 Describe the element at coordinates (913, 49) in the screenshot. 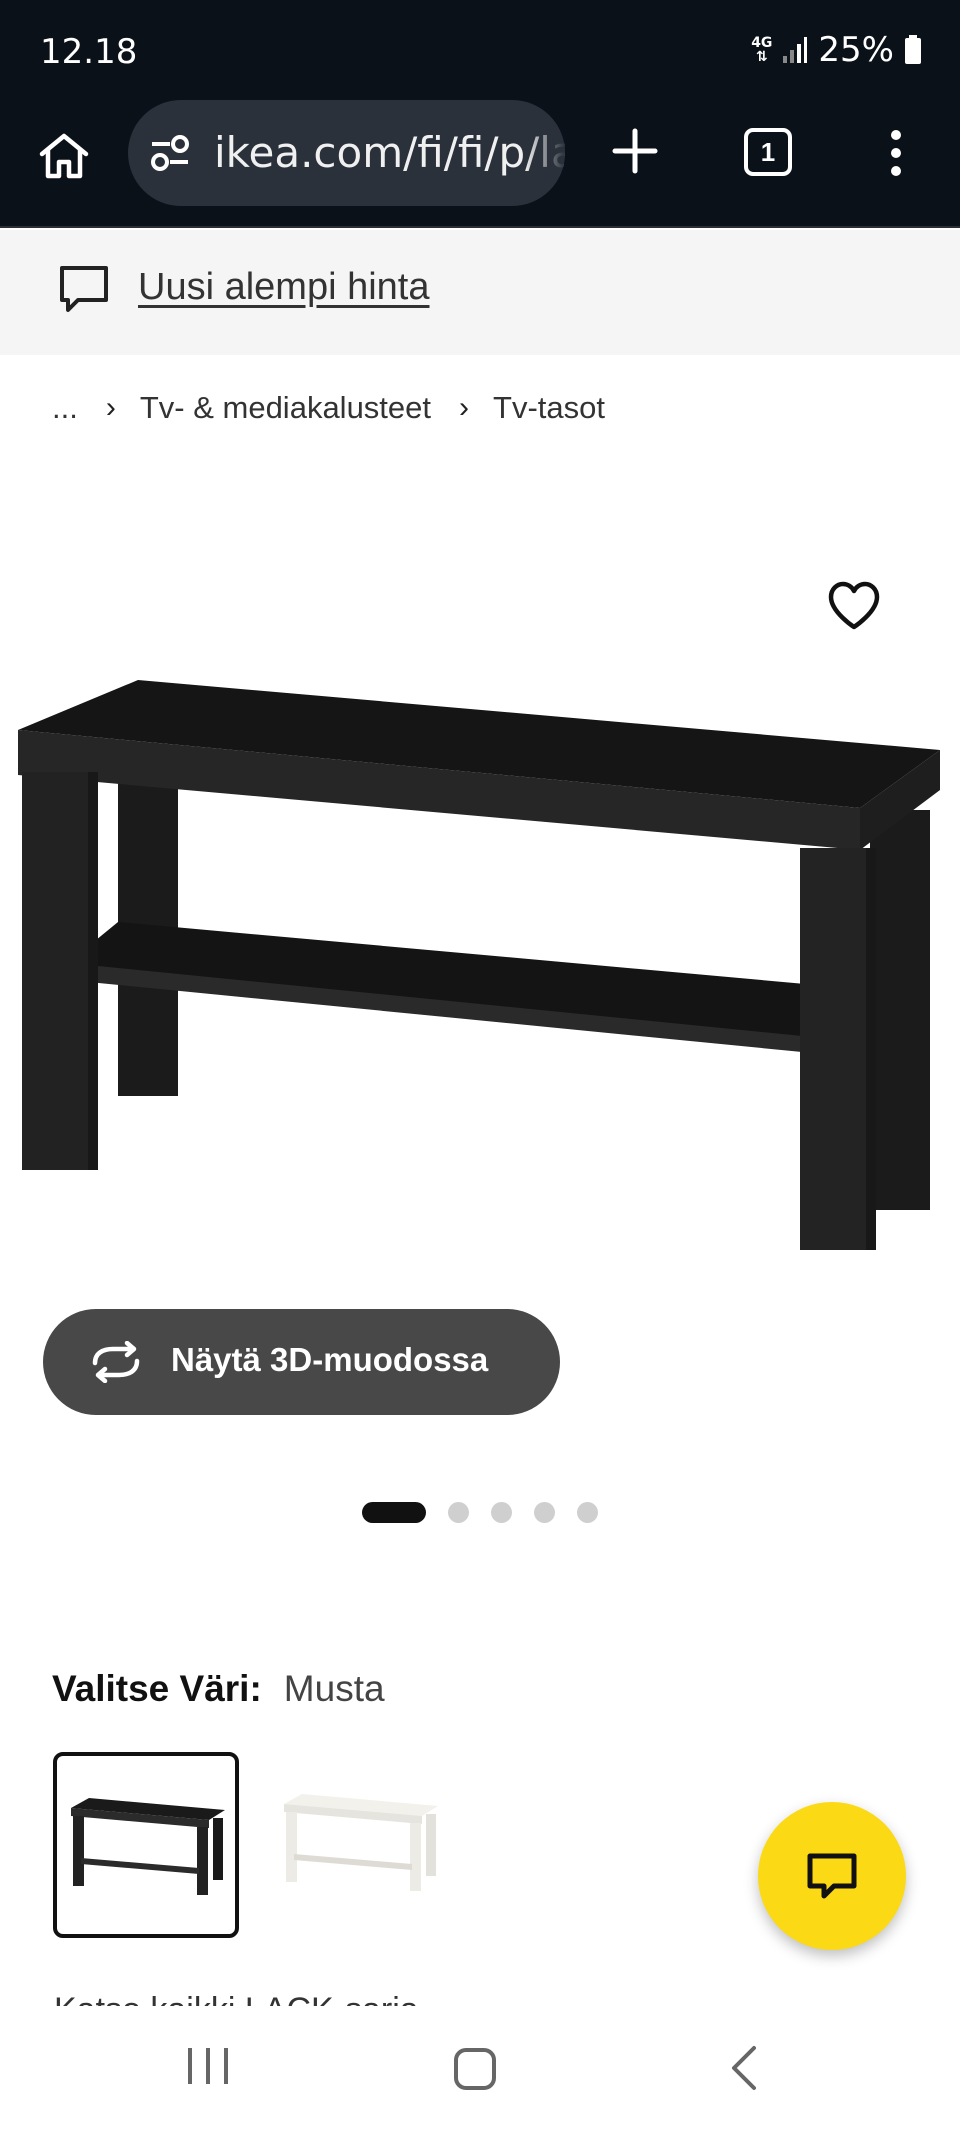

I see `battery-icon` at that location.